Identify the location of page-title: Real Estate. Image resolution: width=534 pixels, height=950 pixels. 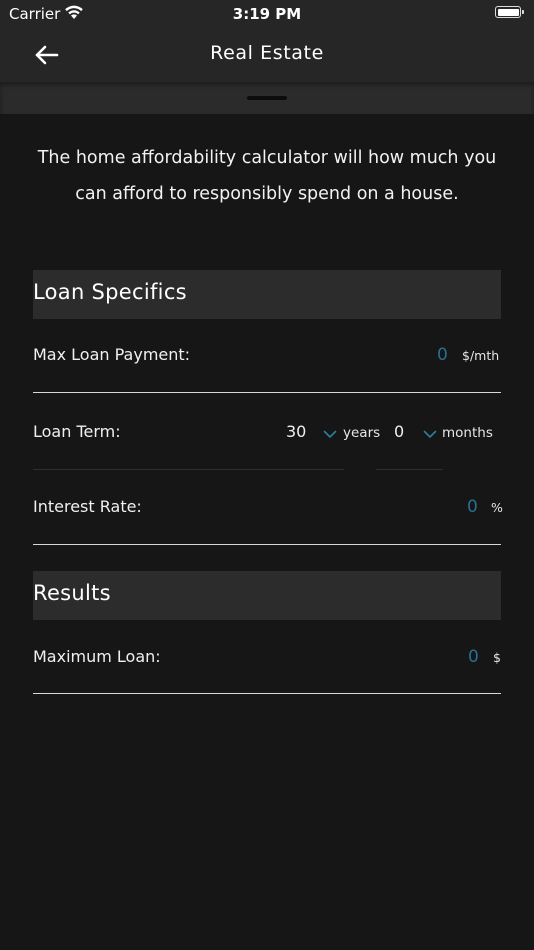
(267, 53).